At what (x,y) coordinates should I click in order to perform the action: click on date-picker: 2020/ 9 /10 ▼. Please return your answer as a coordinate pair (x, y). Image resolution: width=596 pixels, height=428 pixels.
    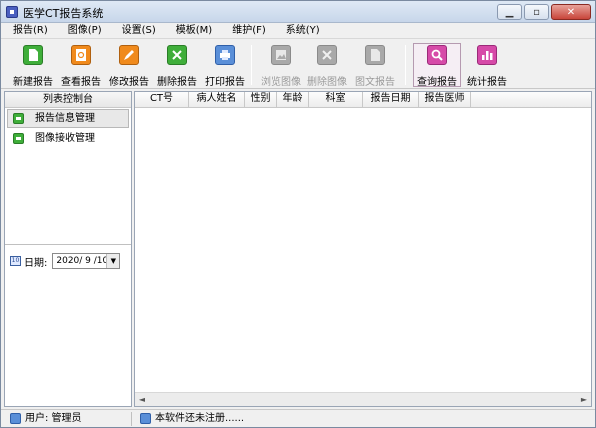
    Looking at the image, I should click on (86, 261).